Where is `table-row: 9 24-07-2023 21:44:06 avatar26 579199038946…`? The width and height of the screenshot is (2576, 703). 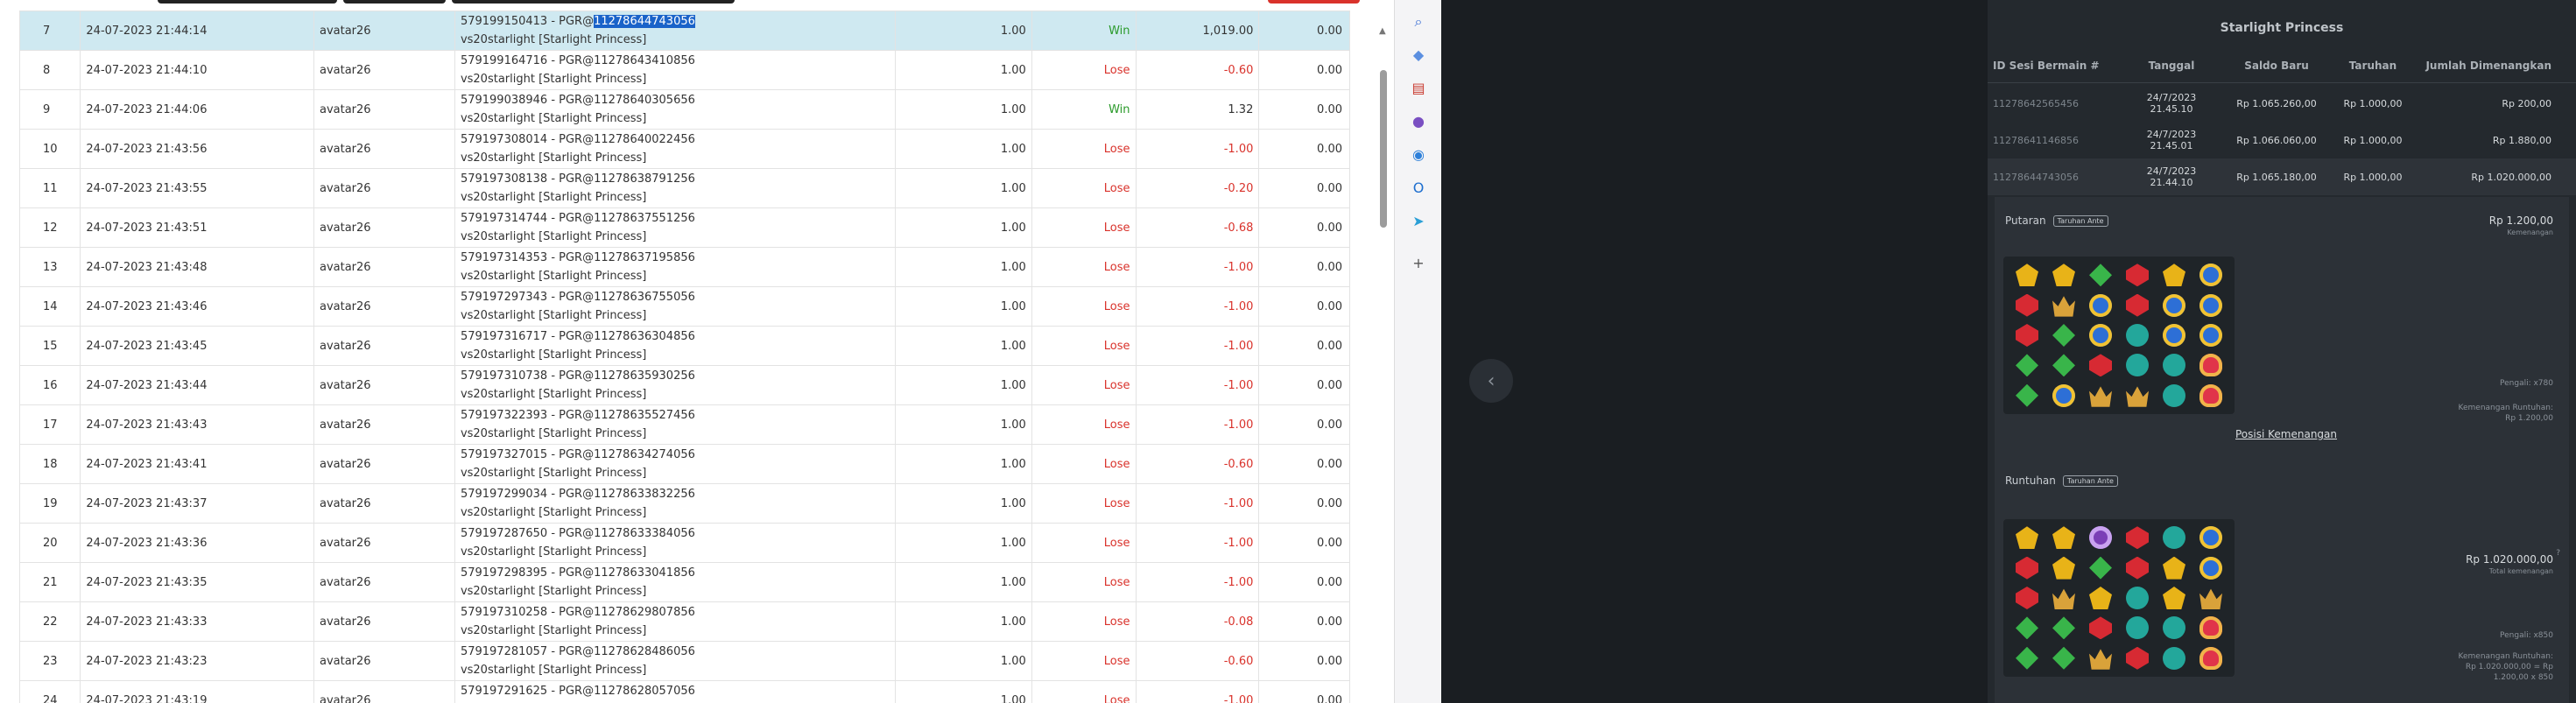
table-row: 9 24-07-2023 21:44:06 avatar26 579199038946… is located at coordinates (684, 109).